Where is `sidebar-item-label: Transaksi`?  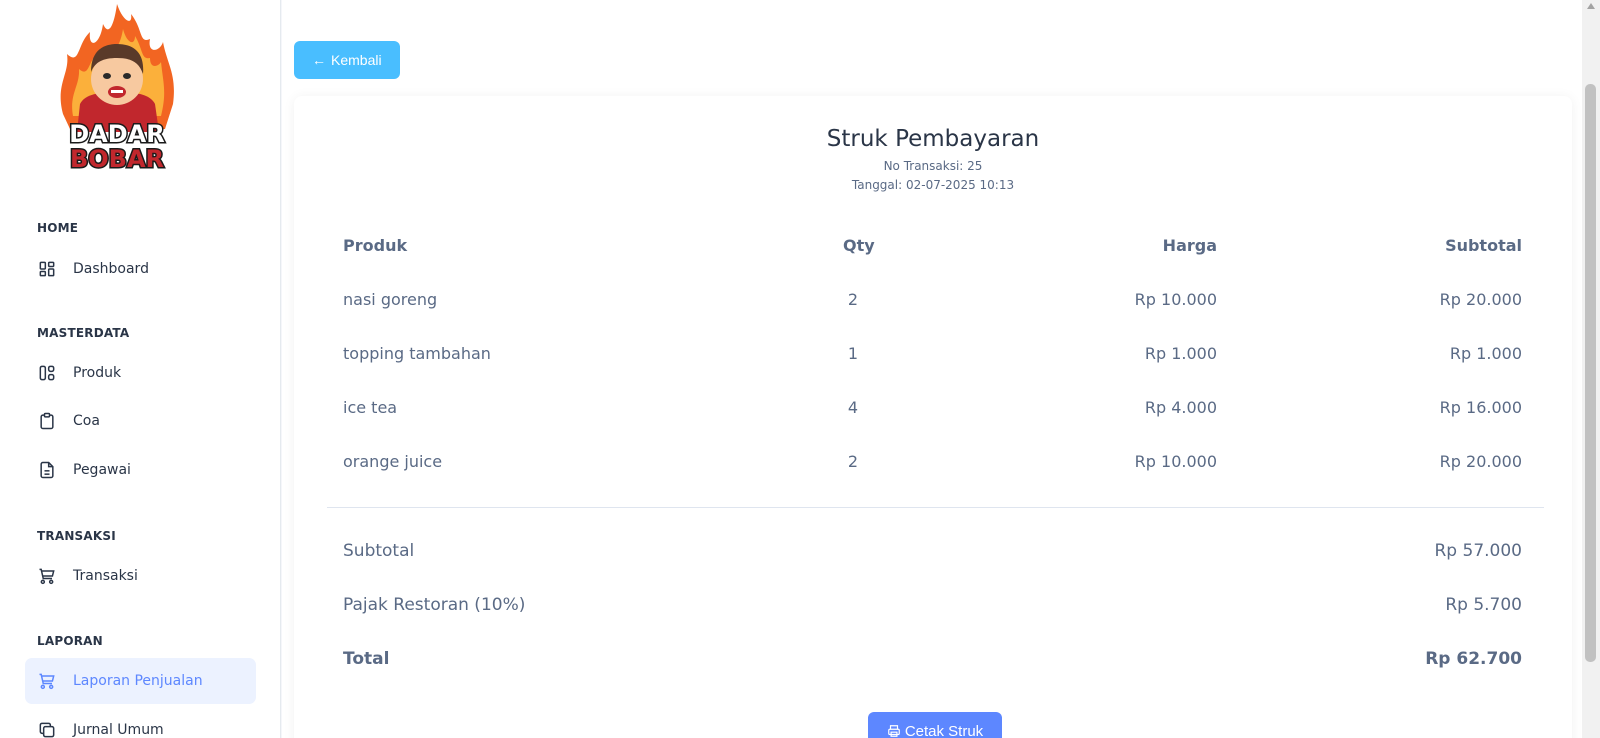 sidebar-item-label: Transaksi is located at coordinates (105, 576).